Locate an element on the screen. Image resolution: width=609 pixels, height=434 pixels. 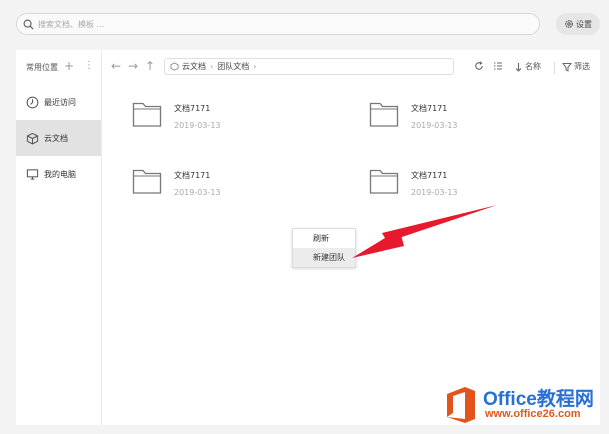
watermark: Office教程网 www.office26.com is located at coordinates (523, 405).